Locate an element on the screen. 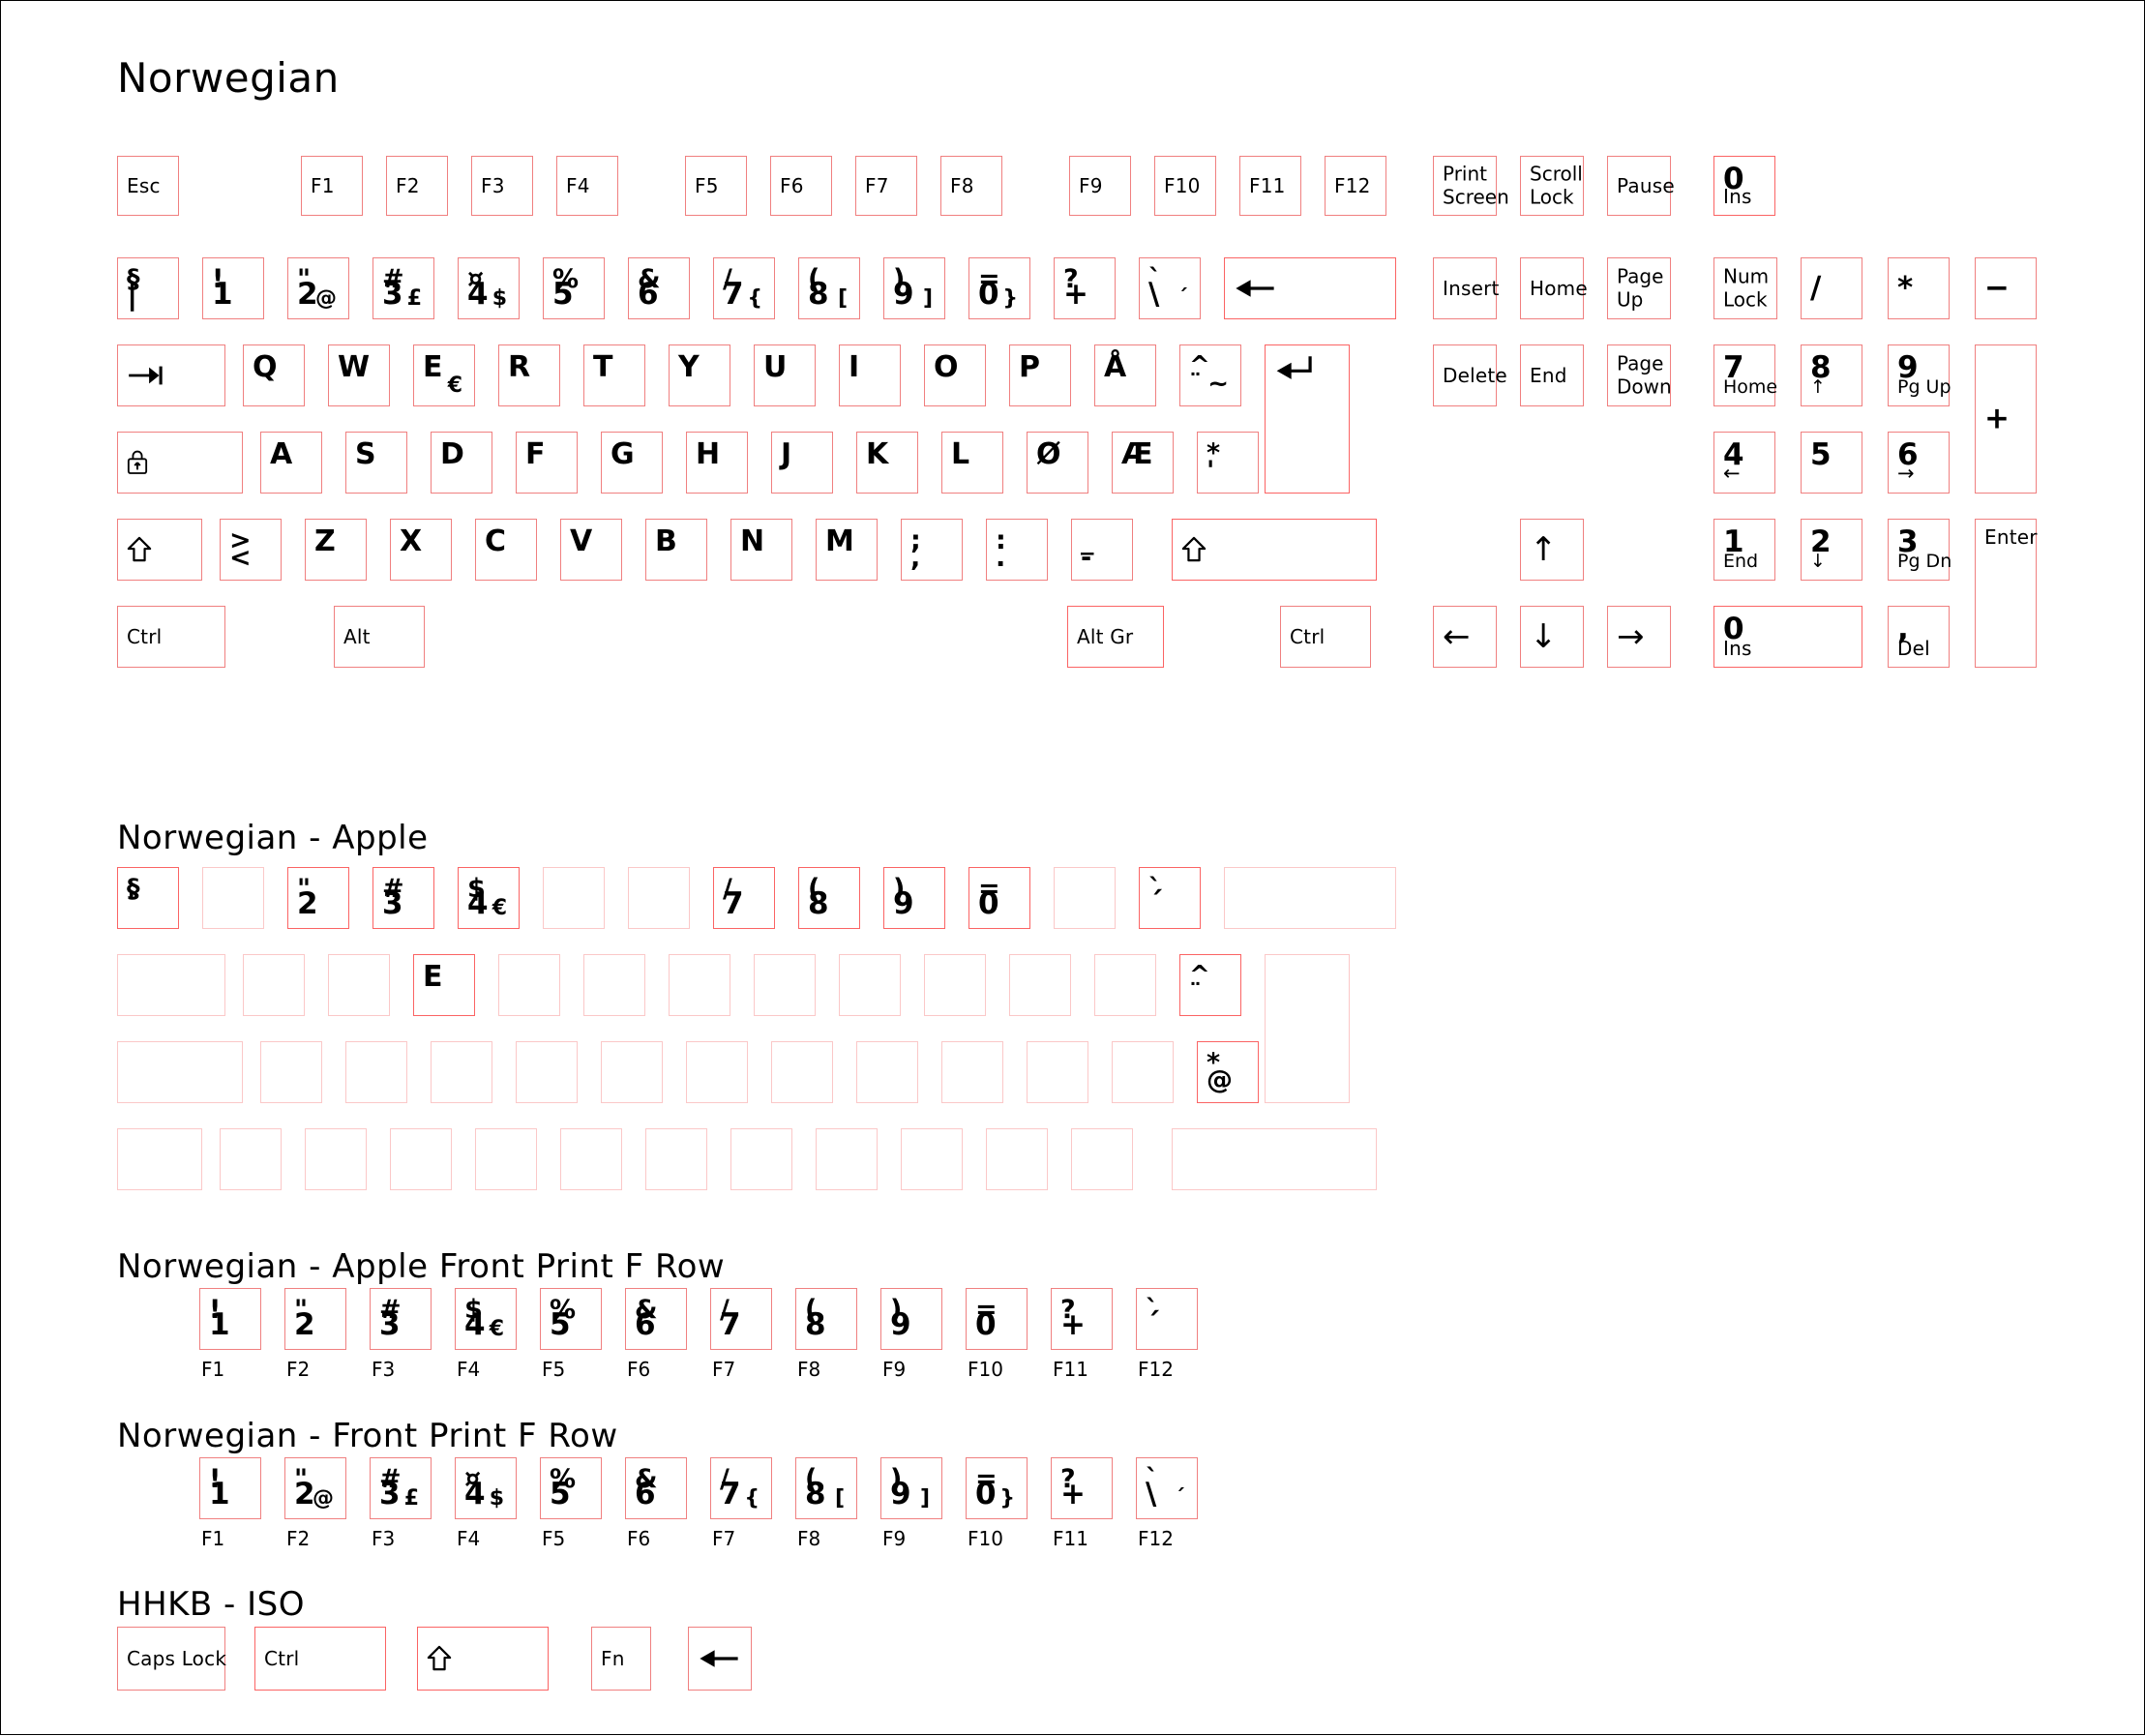 This screenshot has width=2145, height=1736. key-apple-key-f is located at coordinates (547, 1072).